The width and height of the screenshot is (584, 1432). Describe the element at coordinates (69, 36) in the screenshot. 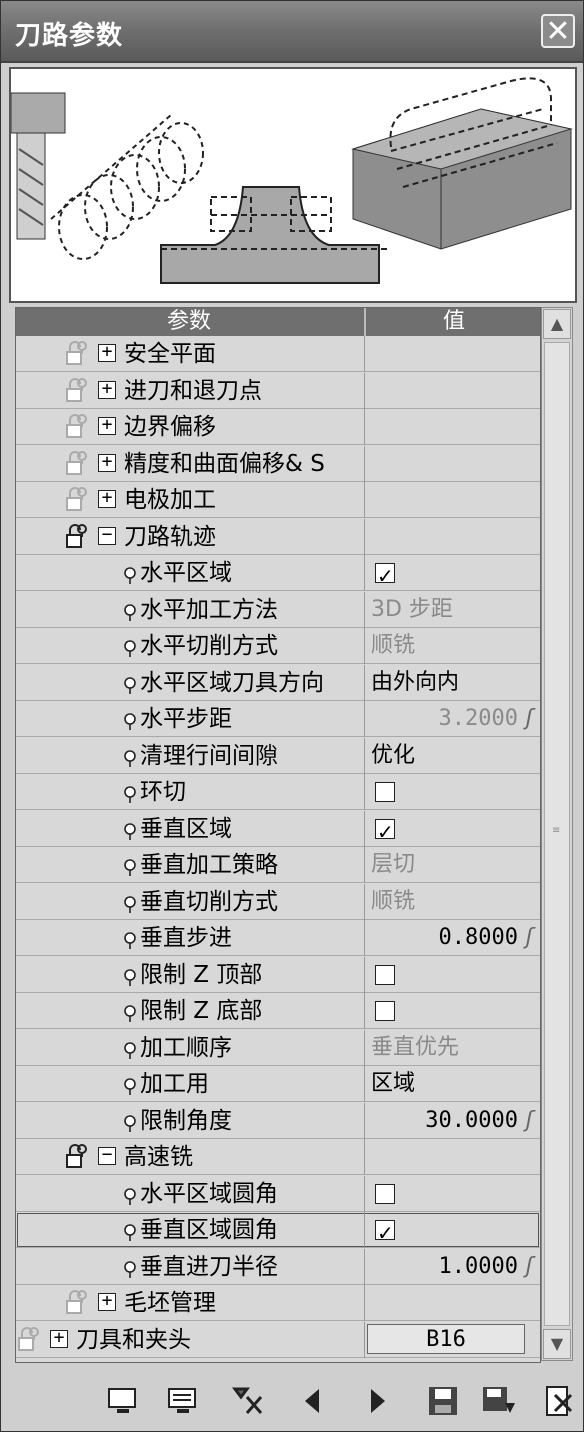

I see `window-title: 刀路参数` at that location.